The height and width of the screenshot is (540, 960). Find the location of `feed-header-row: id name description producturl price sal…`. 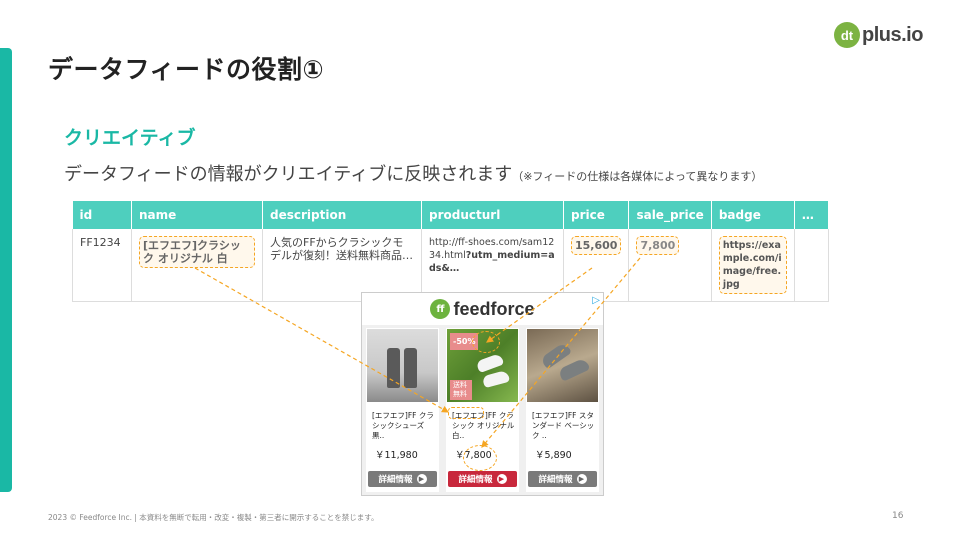

feed-header-row: id name description producturl price sal… is located at coordinates (450, 215).